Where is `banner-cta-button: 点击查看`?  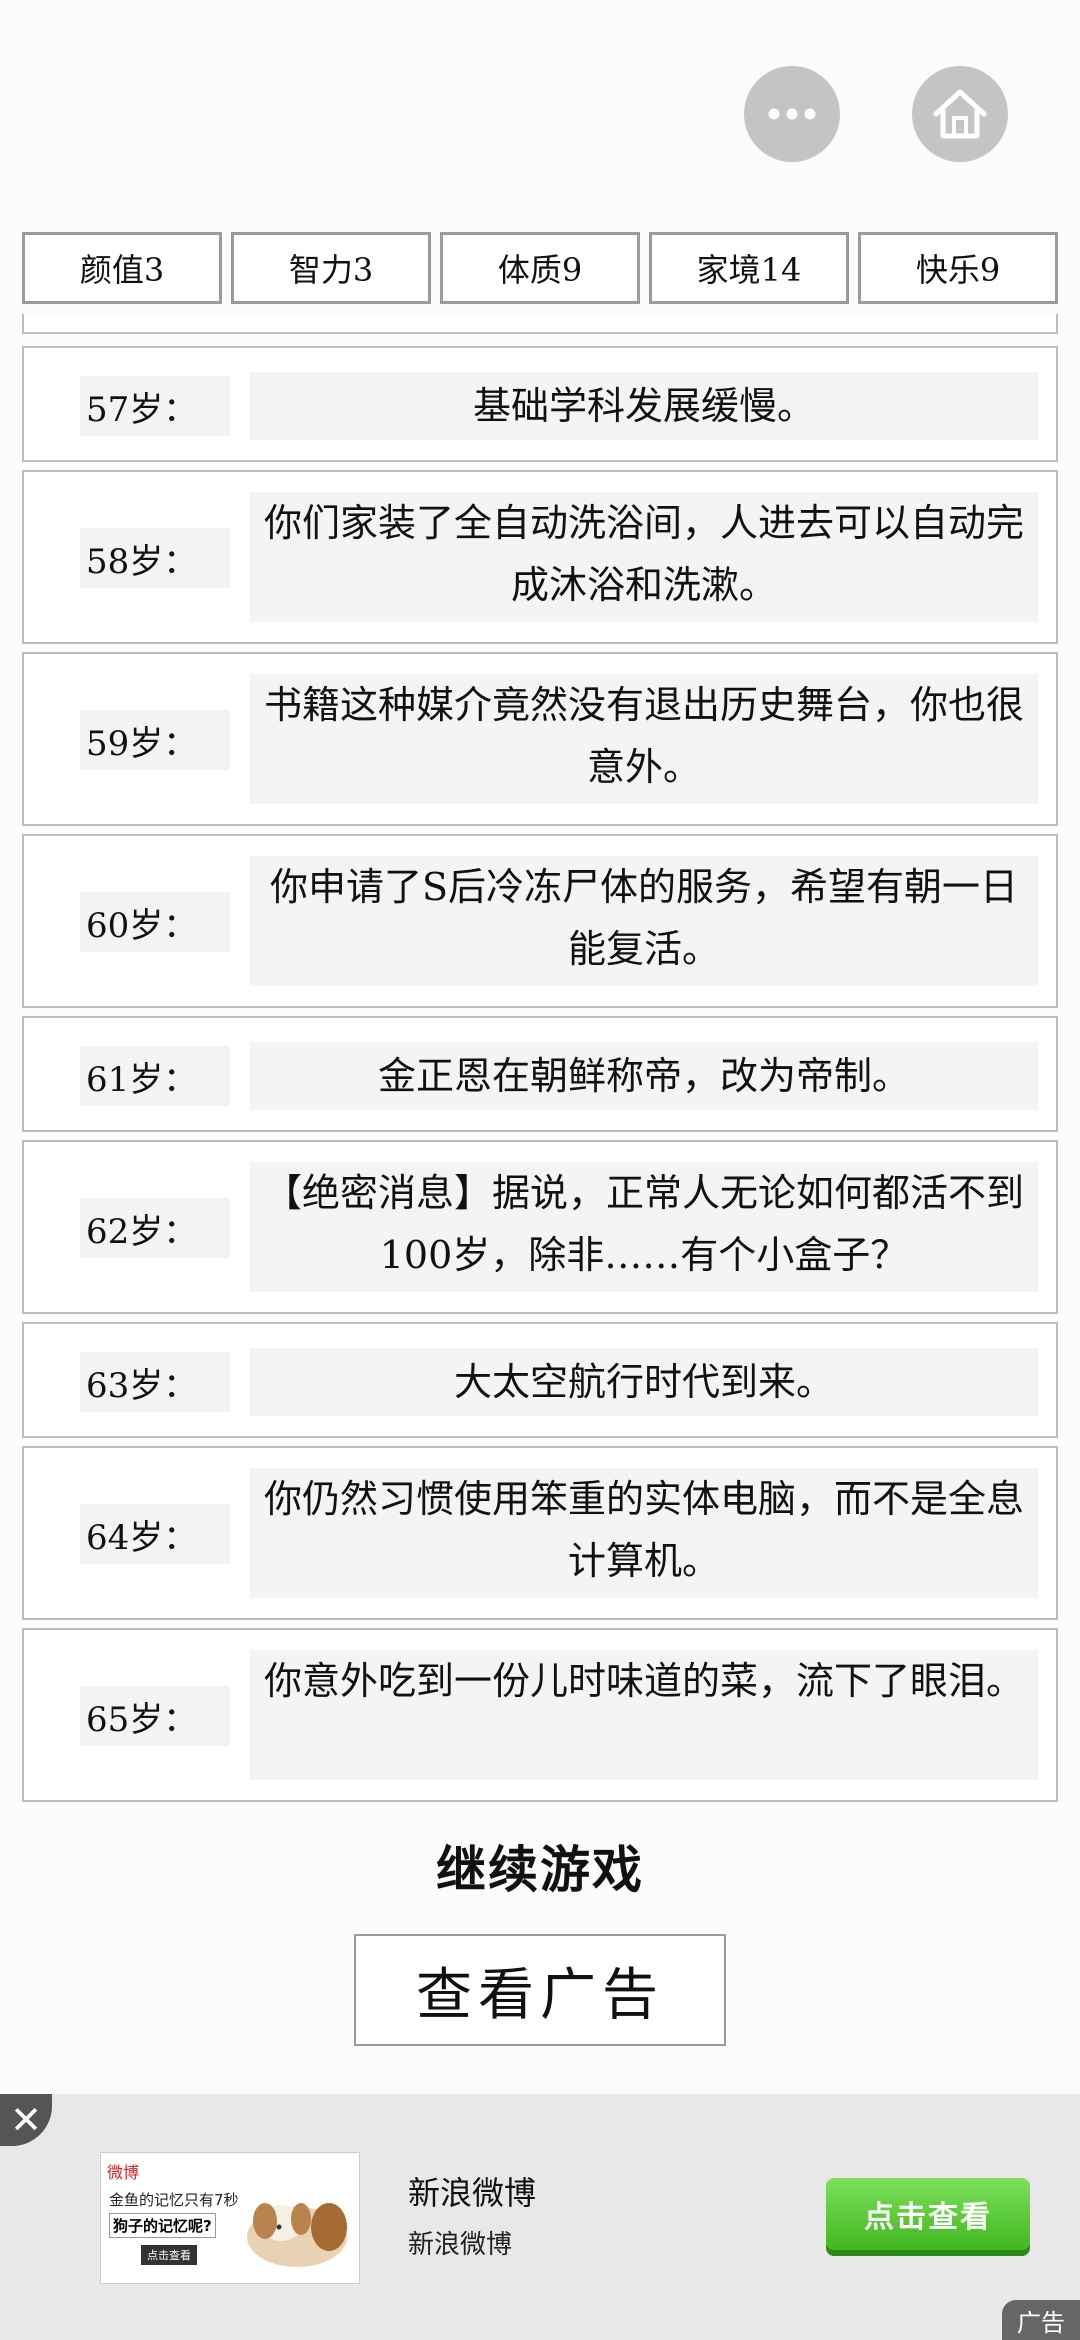
banner-cta-button: 点击查看 is located at coordinates (928, 2214).